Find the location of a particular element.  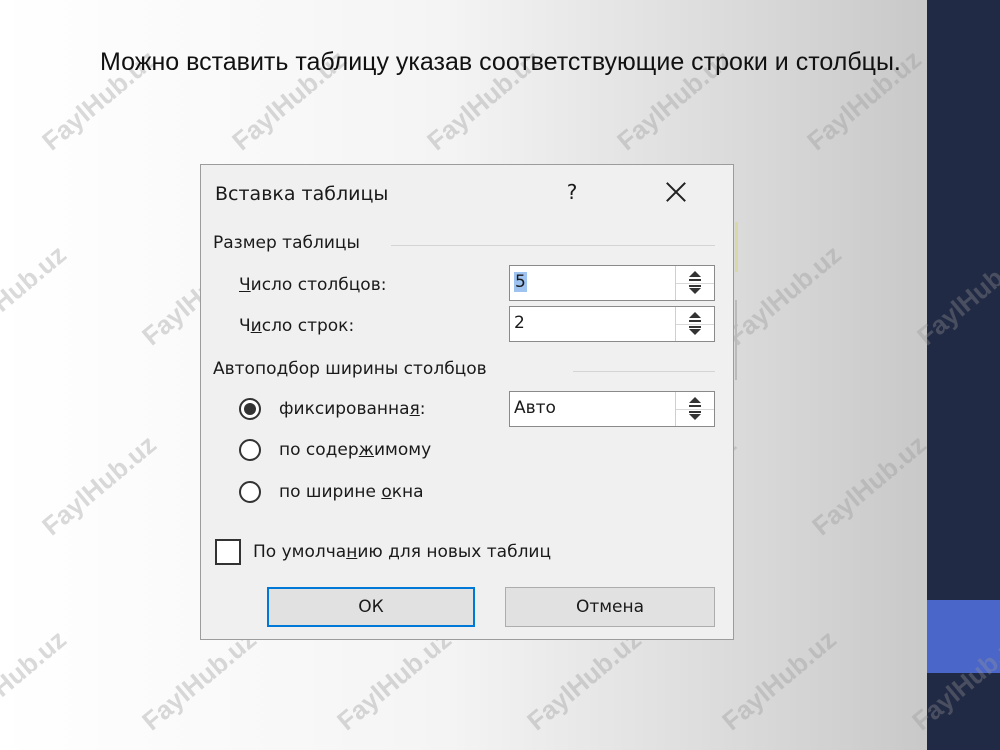

columns-spin-buttons is located at coordinates (694, 283).